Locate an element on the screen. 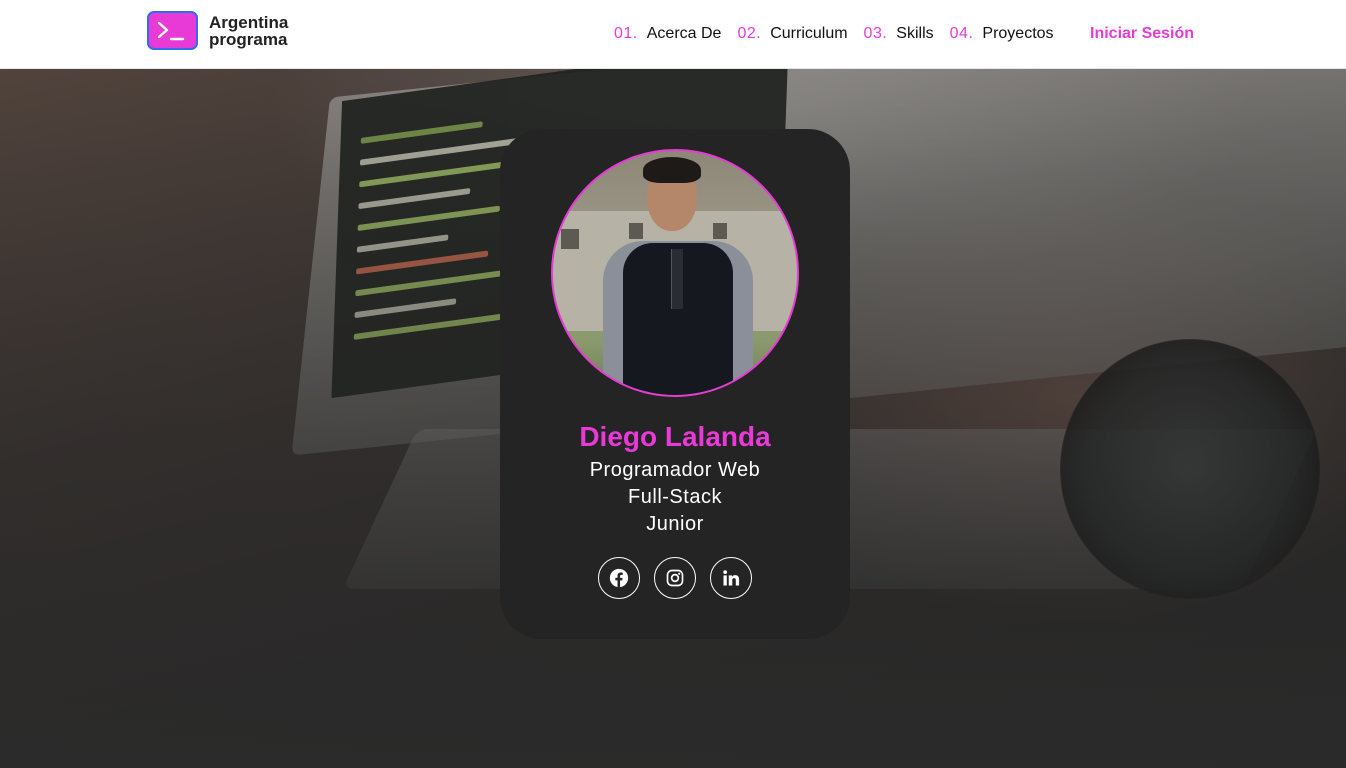 Image resolution: width=1346 pixels, height=768 pixels. nav-item-number: 03. is located at coordinates (875, 33).